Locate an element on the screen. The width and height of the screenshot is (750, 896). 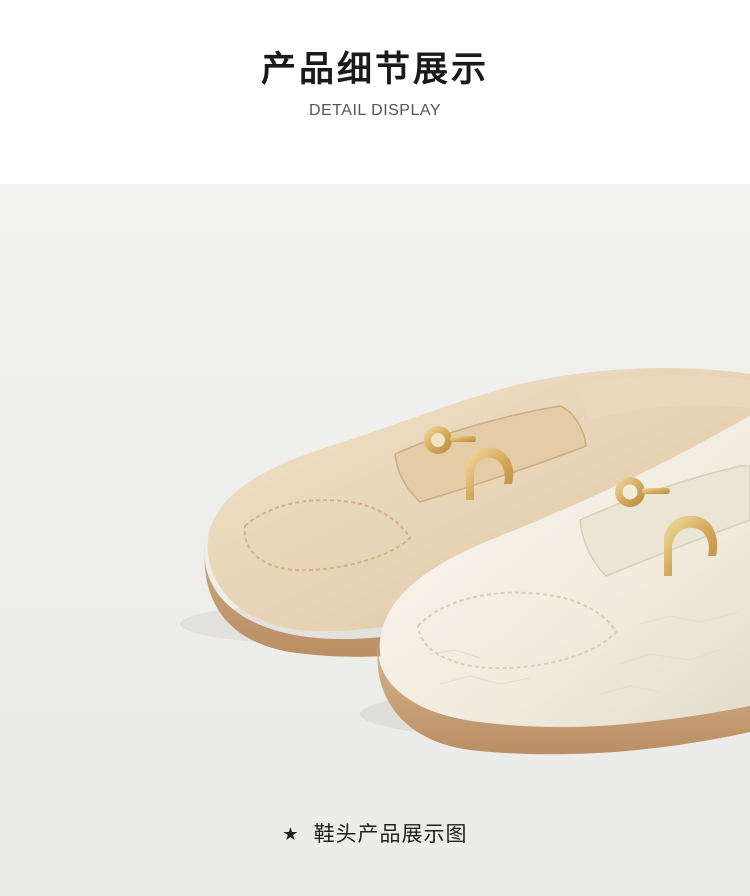
section-title: 产品细节展示 is located at coordinates (374, 70).